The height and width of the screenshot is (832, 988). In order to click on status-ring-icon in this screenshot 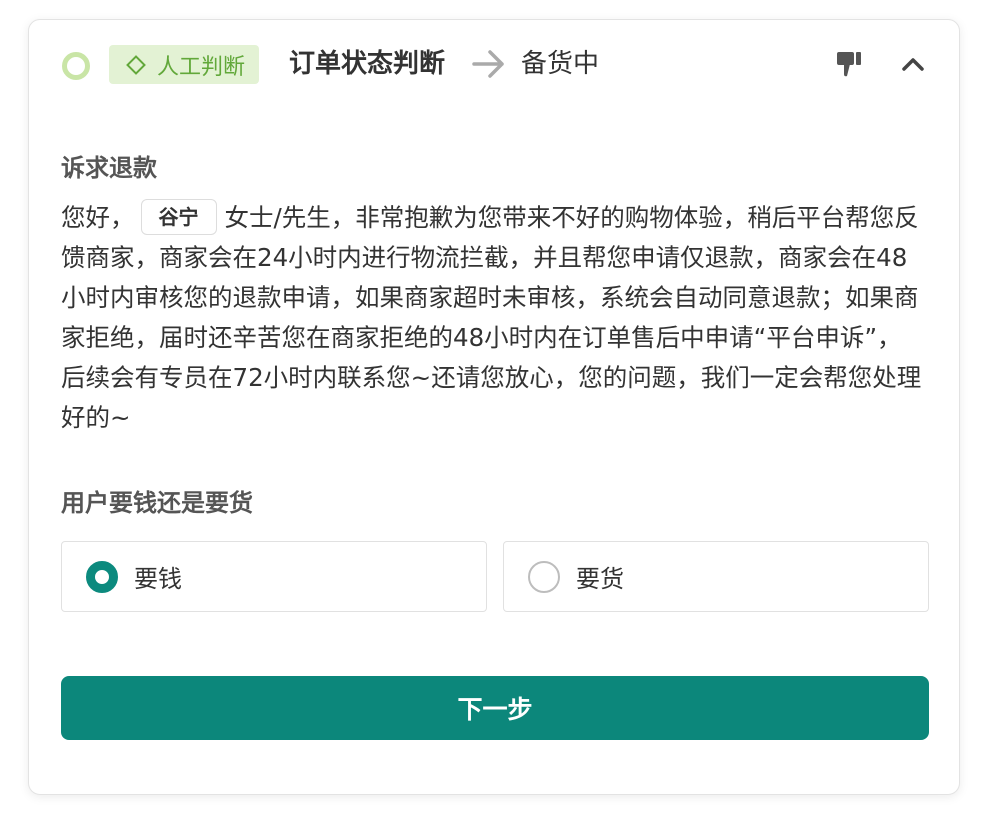, I will do `click(76, 66)`.